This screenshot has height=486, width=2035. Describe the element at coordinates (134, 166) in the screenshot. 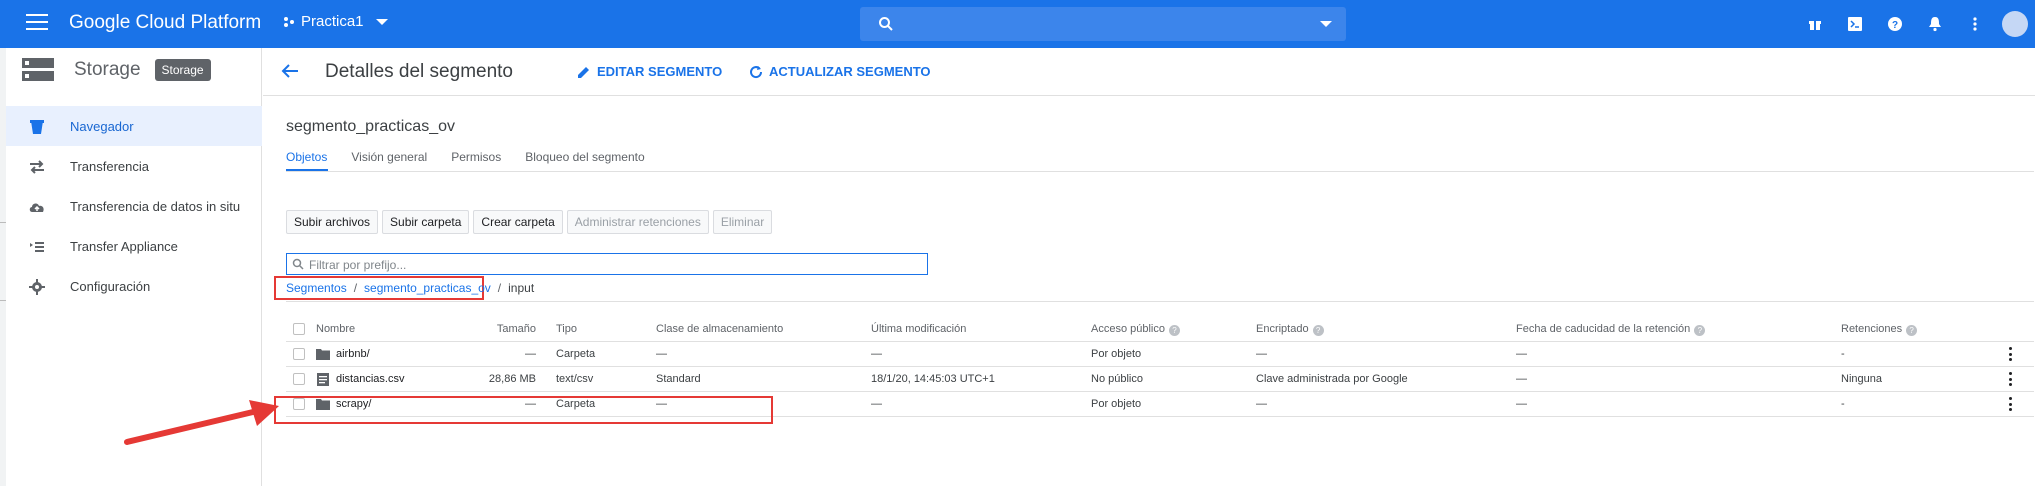

I see `sidebar-item-transferencia: Transferencia` at that location.